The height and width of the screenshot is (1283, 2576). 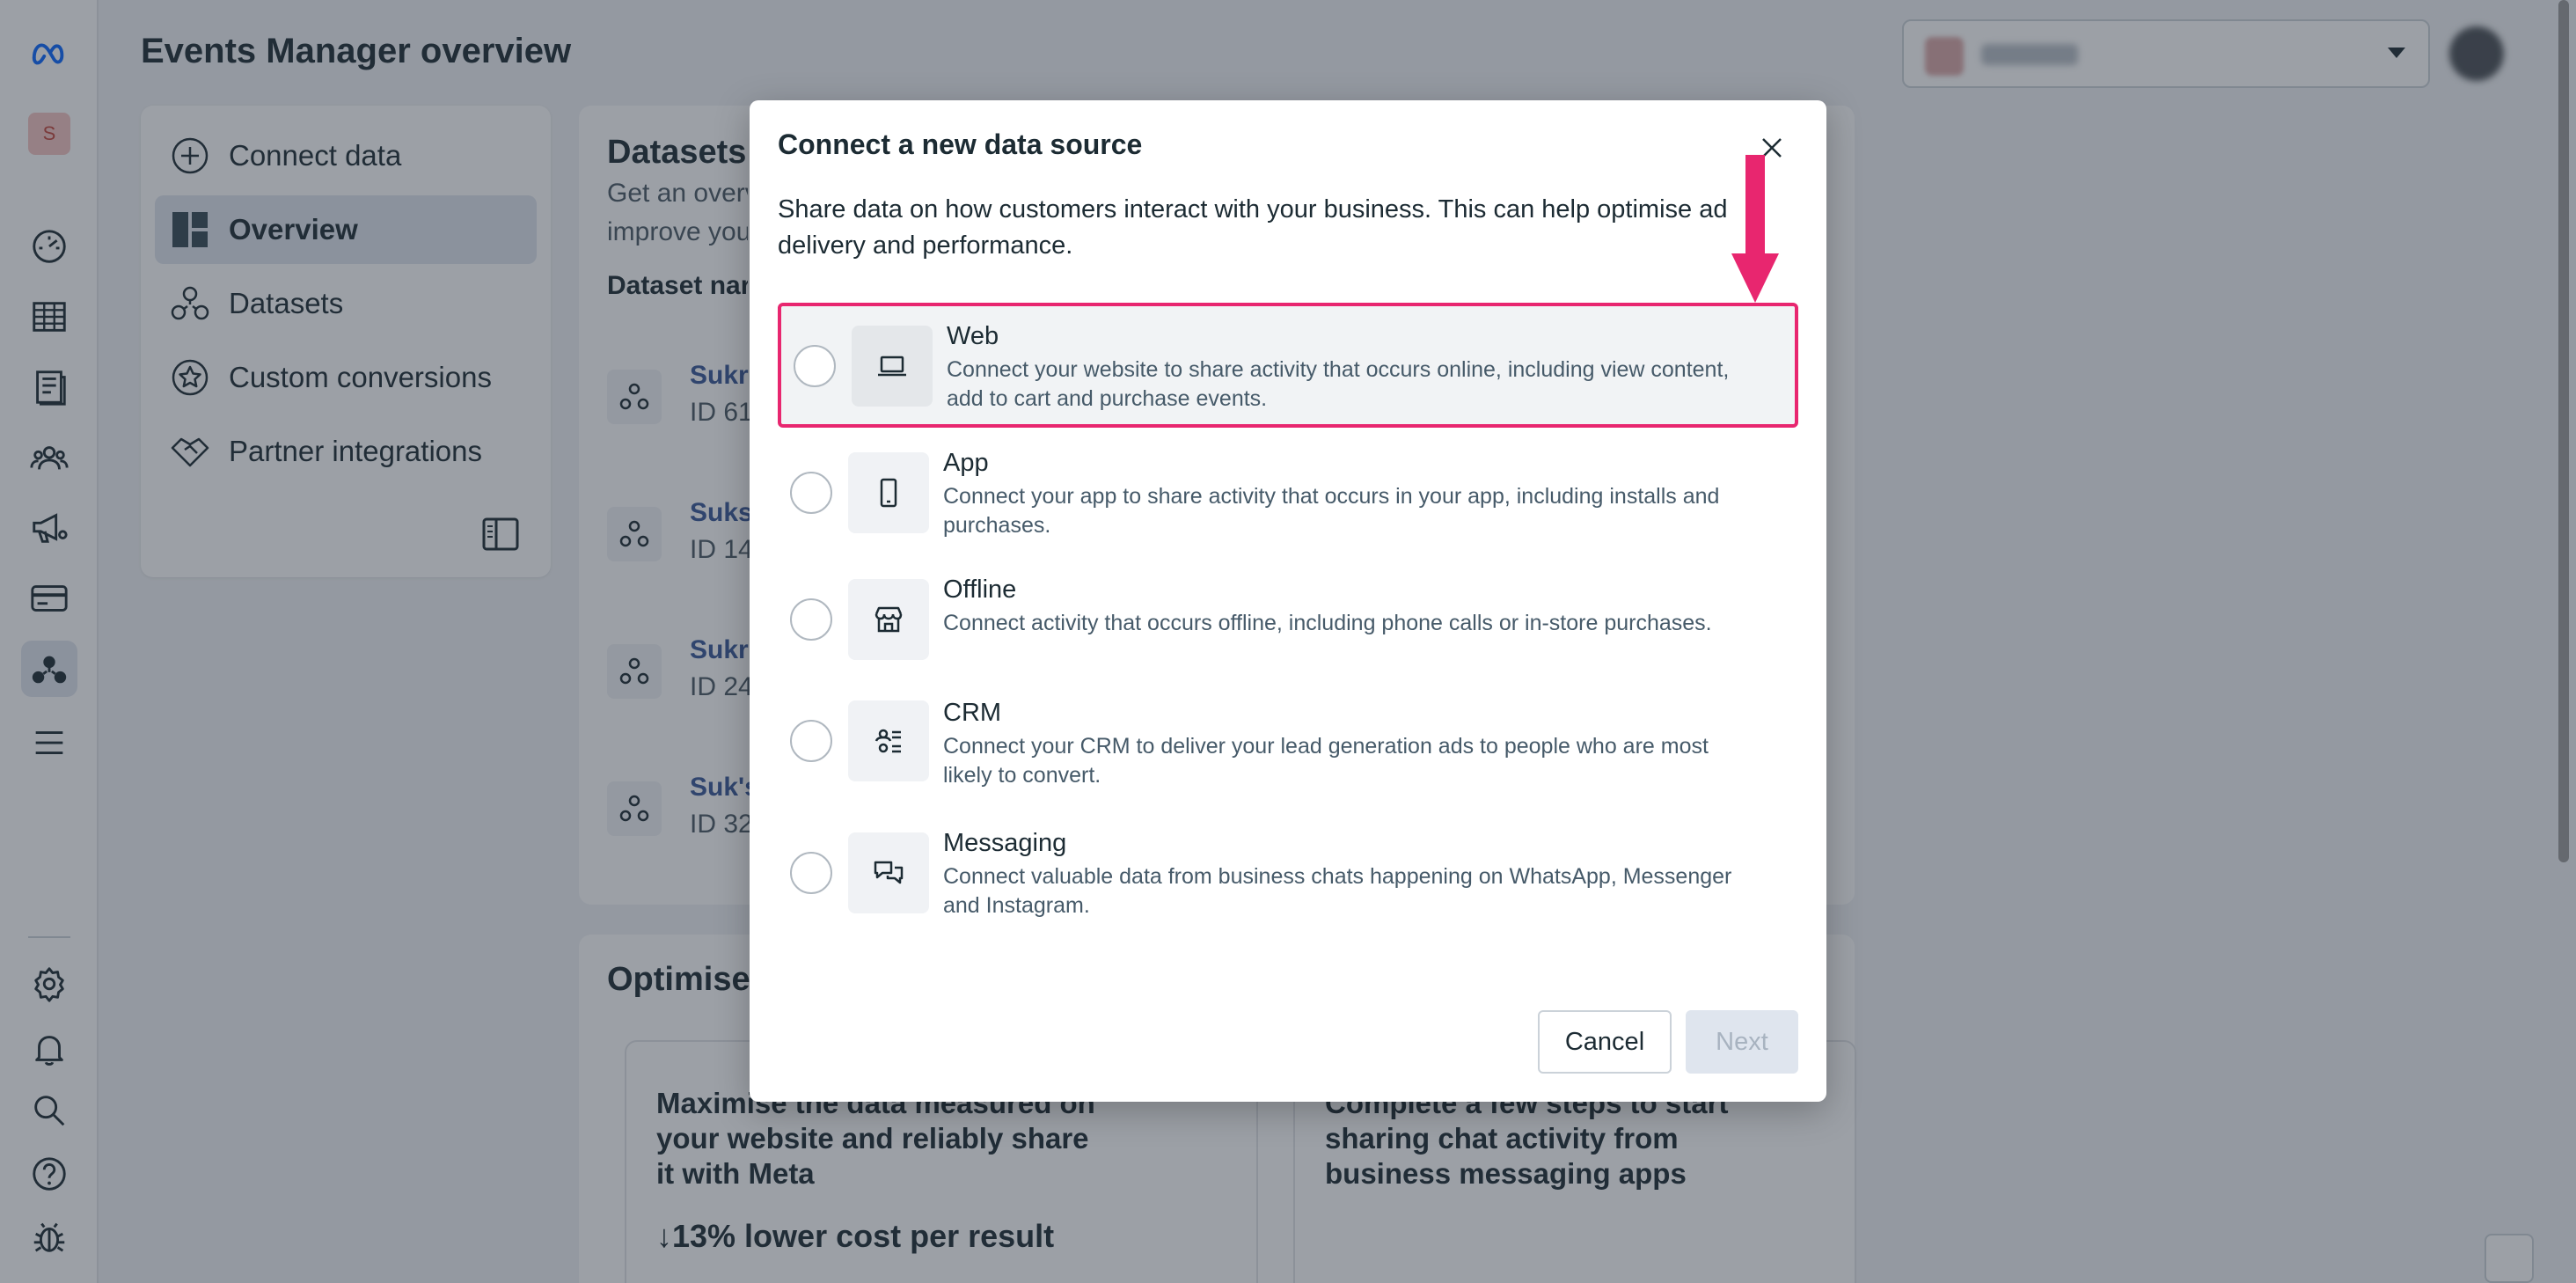 What do you see at coordinates (973, 336) in the screenshot?
I see `option-title: Web` at bounding box center [973, 336].